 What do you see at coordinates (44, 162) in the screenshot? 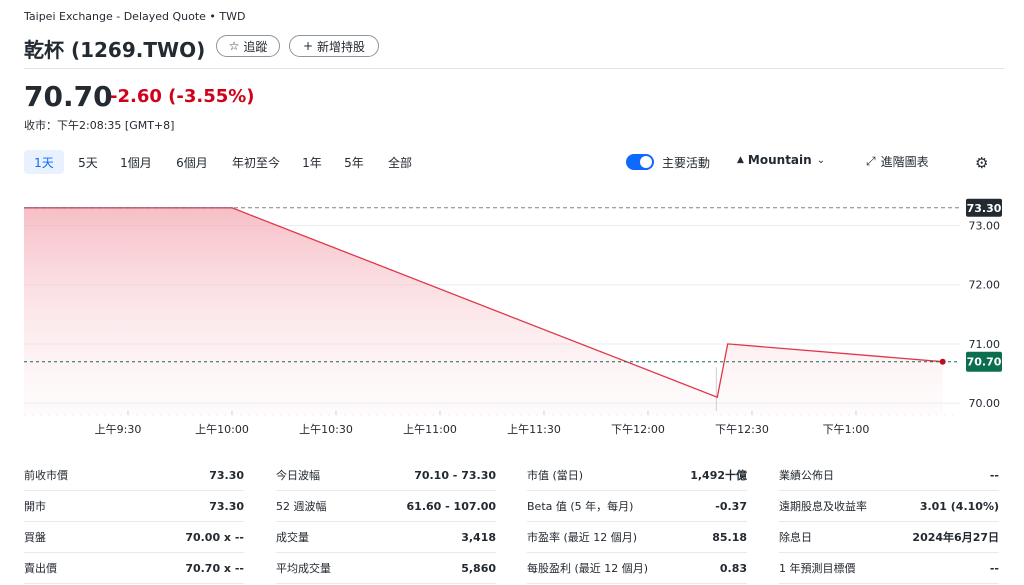
I see `range-tab: 1天` at bounding box center [44, 162].